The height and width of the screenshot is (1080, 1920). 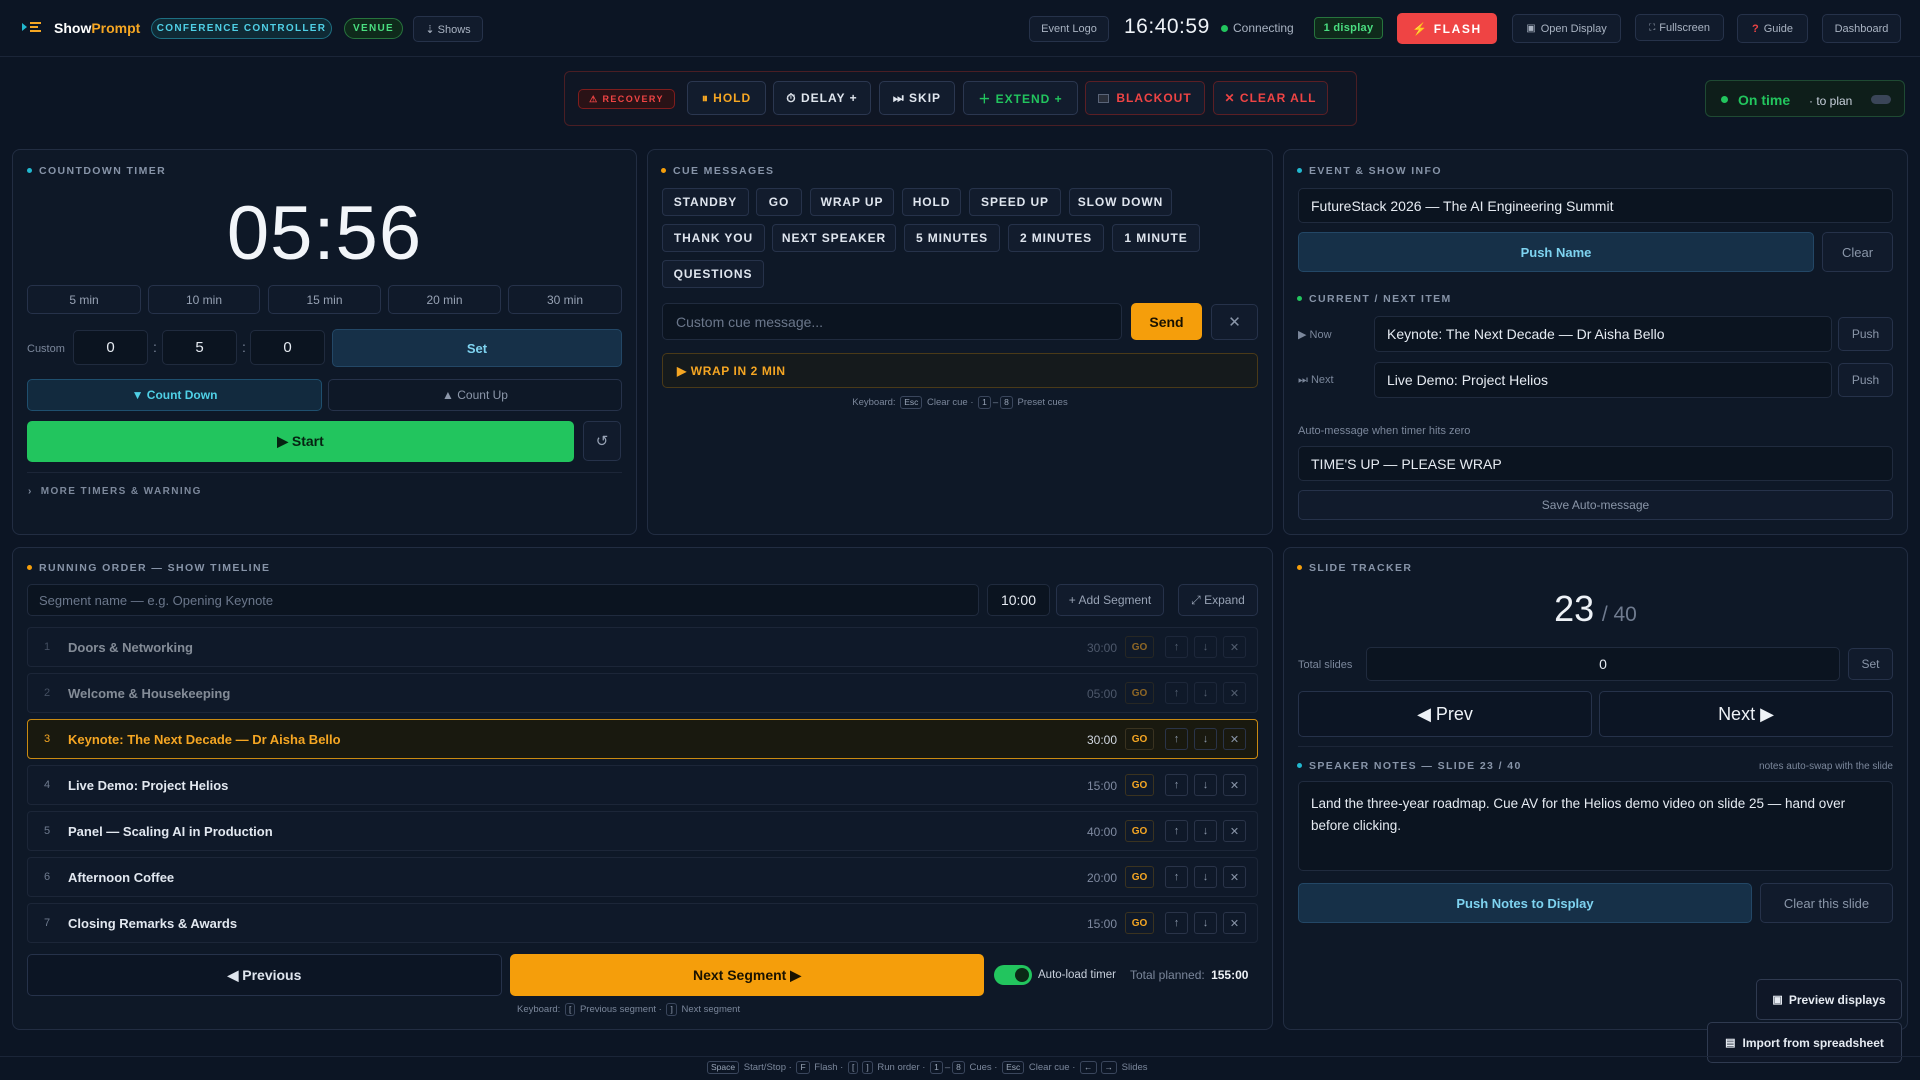 What do you see at coordinates (917, 98) in the screenshot?
I see `skip-button: ⏭ SKIP` at bounding box center [917, 98].